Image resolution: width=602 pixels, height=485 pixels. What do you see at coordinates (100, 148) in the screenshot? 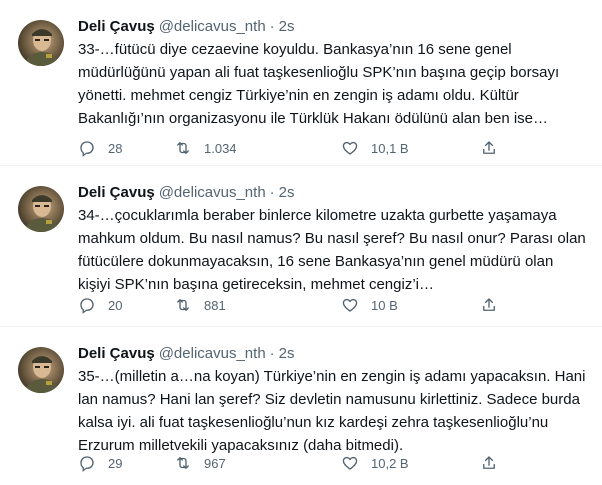
I see `reply-button: 28` at bounding box center [100, 148].